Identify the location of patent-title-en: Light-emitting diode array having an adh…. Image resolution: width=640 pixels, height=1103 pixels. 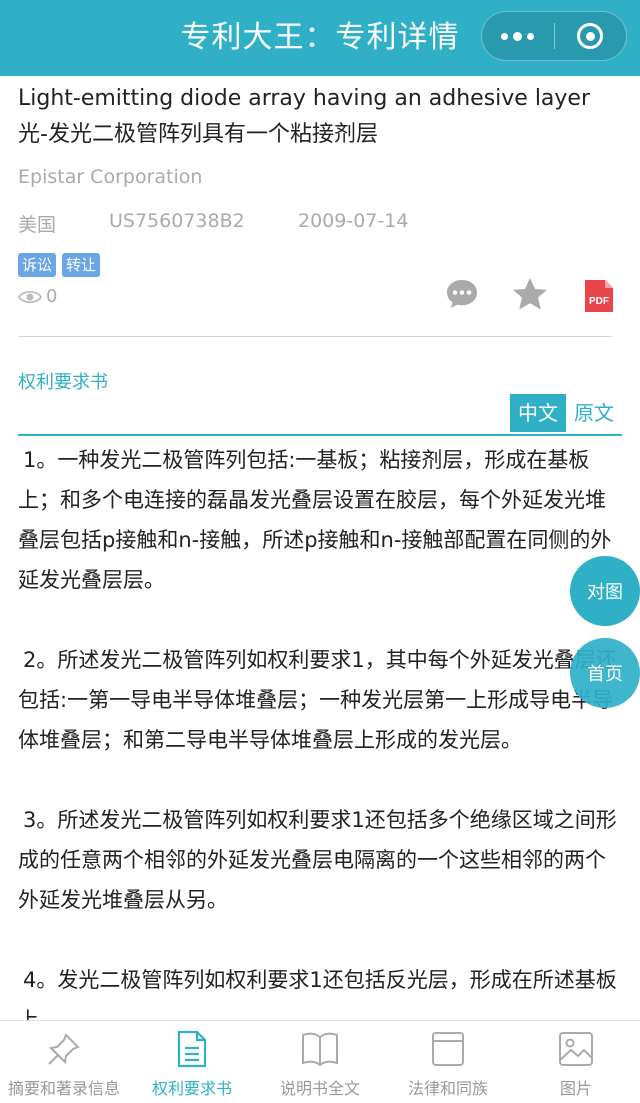
(304, 98).